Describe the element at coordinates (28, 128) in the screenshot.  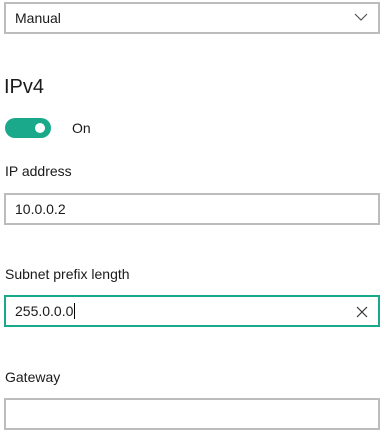
I see `ipv4-toggle` at that location.